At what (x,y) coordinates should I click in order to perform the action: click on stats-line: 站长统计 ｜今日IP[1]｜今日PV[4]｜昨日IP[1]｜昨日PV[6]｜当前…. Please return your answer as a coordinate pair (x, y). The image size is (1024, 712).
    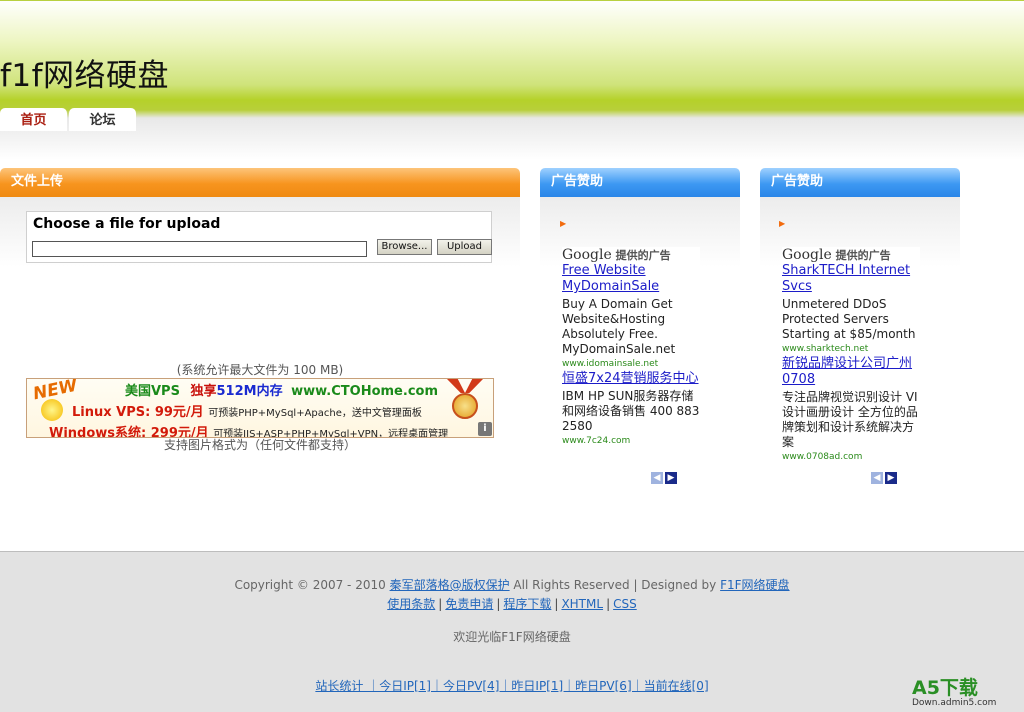
    Looking at the image, I should click on (512, 685).